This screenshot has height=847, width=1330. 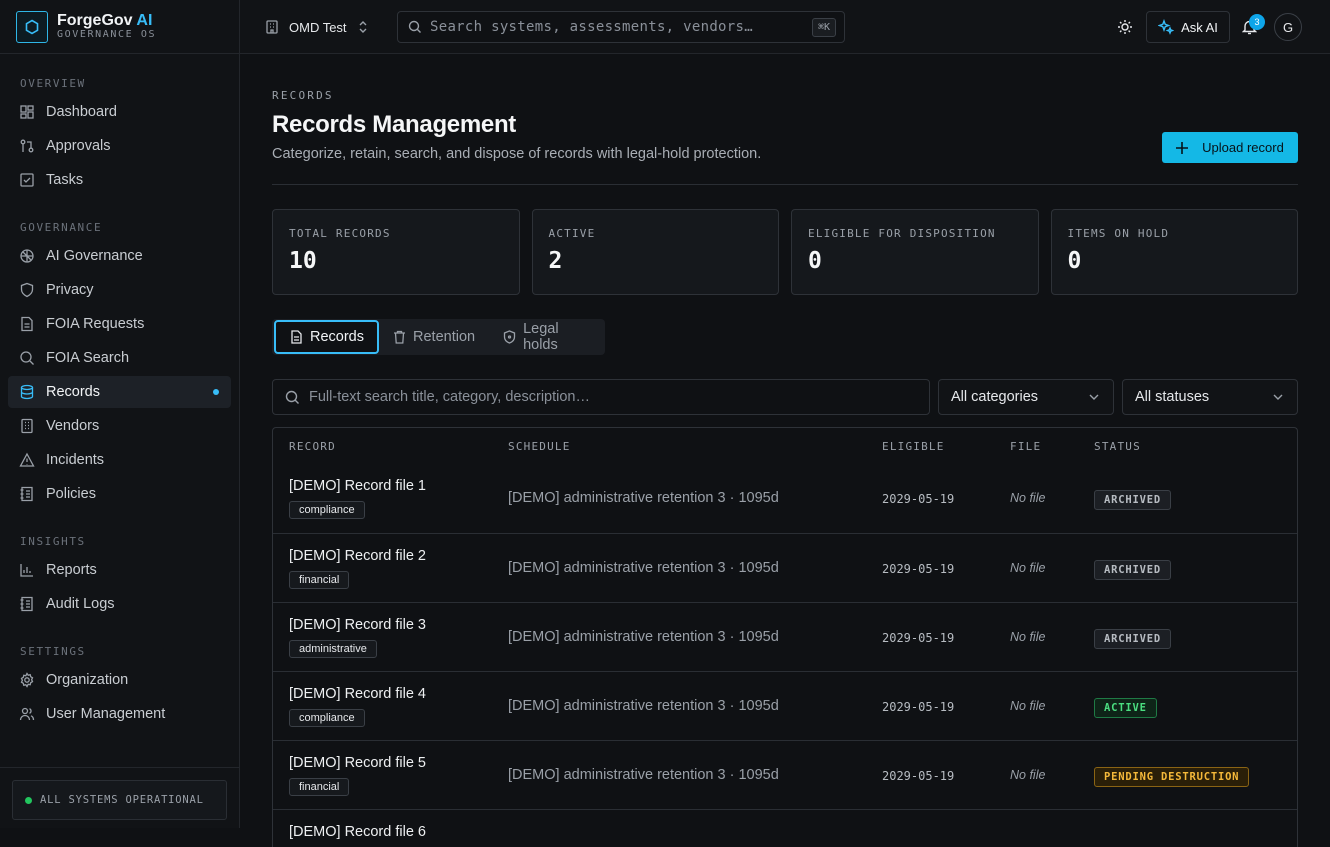 I want to click on tab-legal-holds: Legal holds, so click(x=546, y=337).